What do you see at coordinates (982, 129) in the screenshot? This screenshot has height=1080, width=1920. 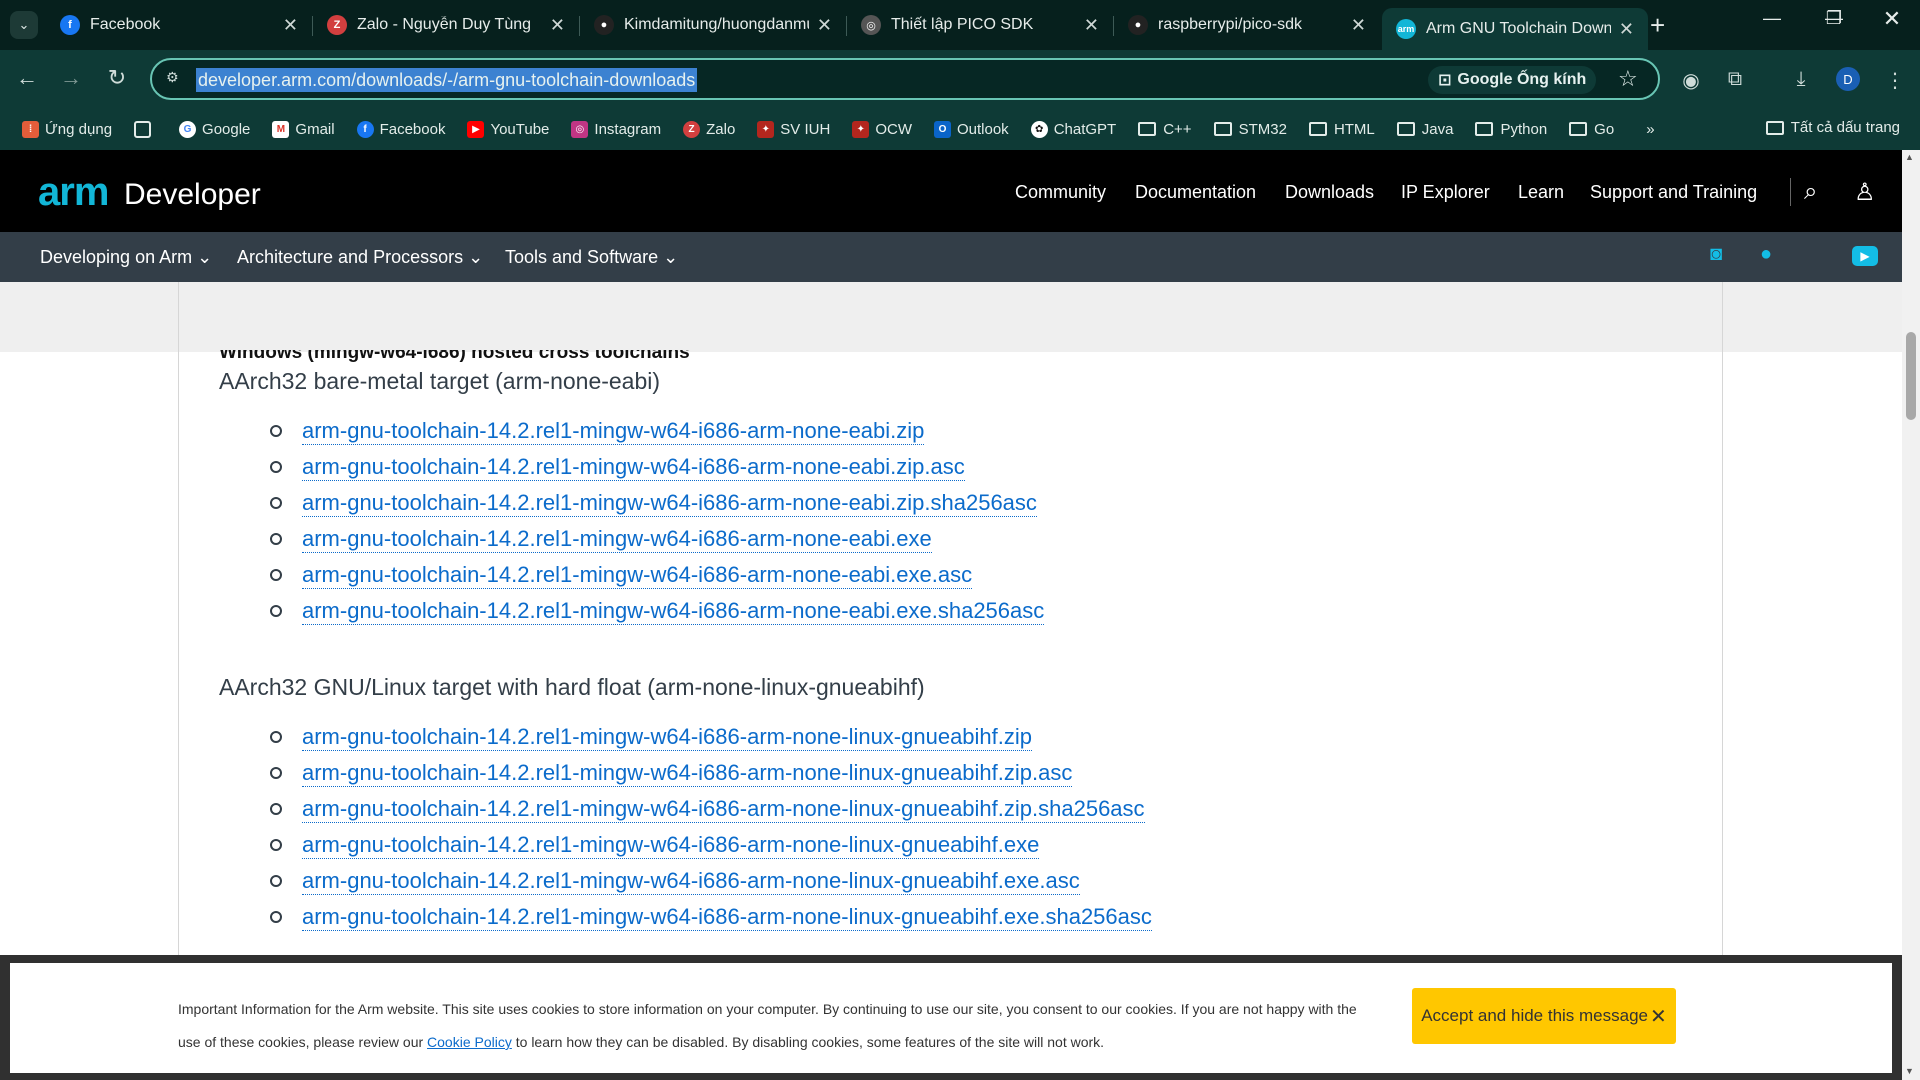 I see `bookmark-label: Outlook` at bounding box center [982, 129].